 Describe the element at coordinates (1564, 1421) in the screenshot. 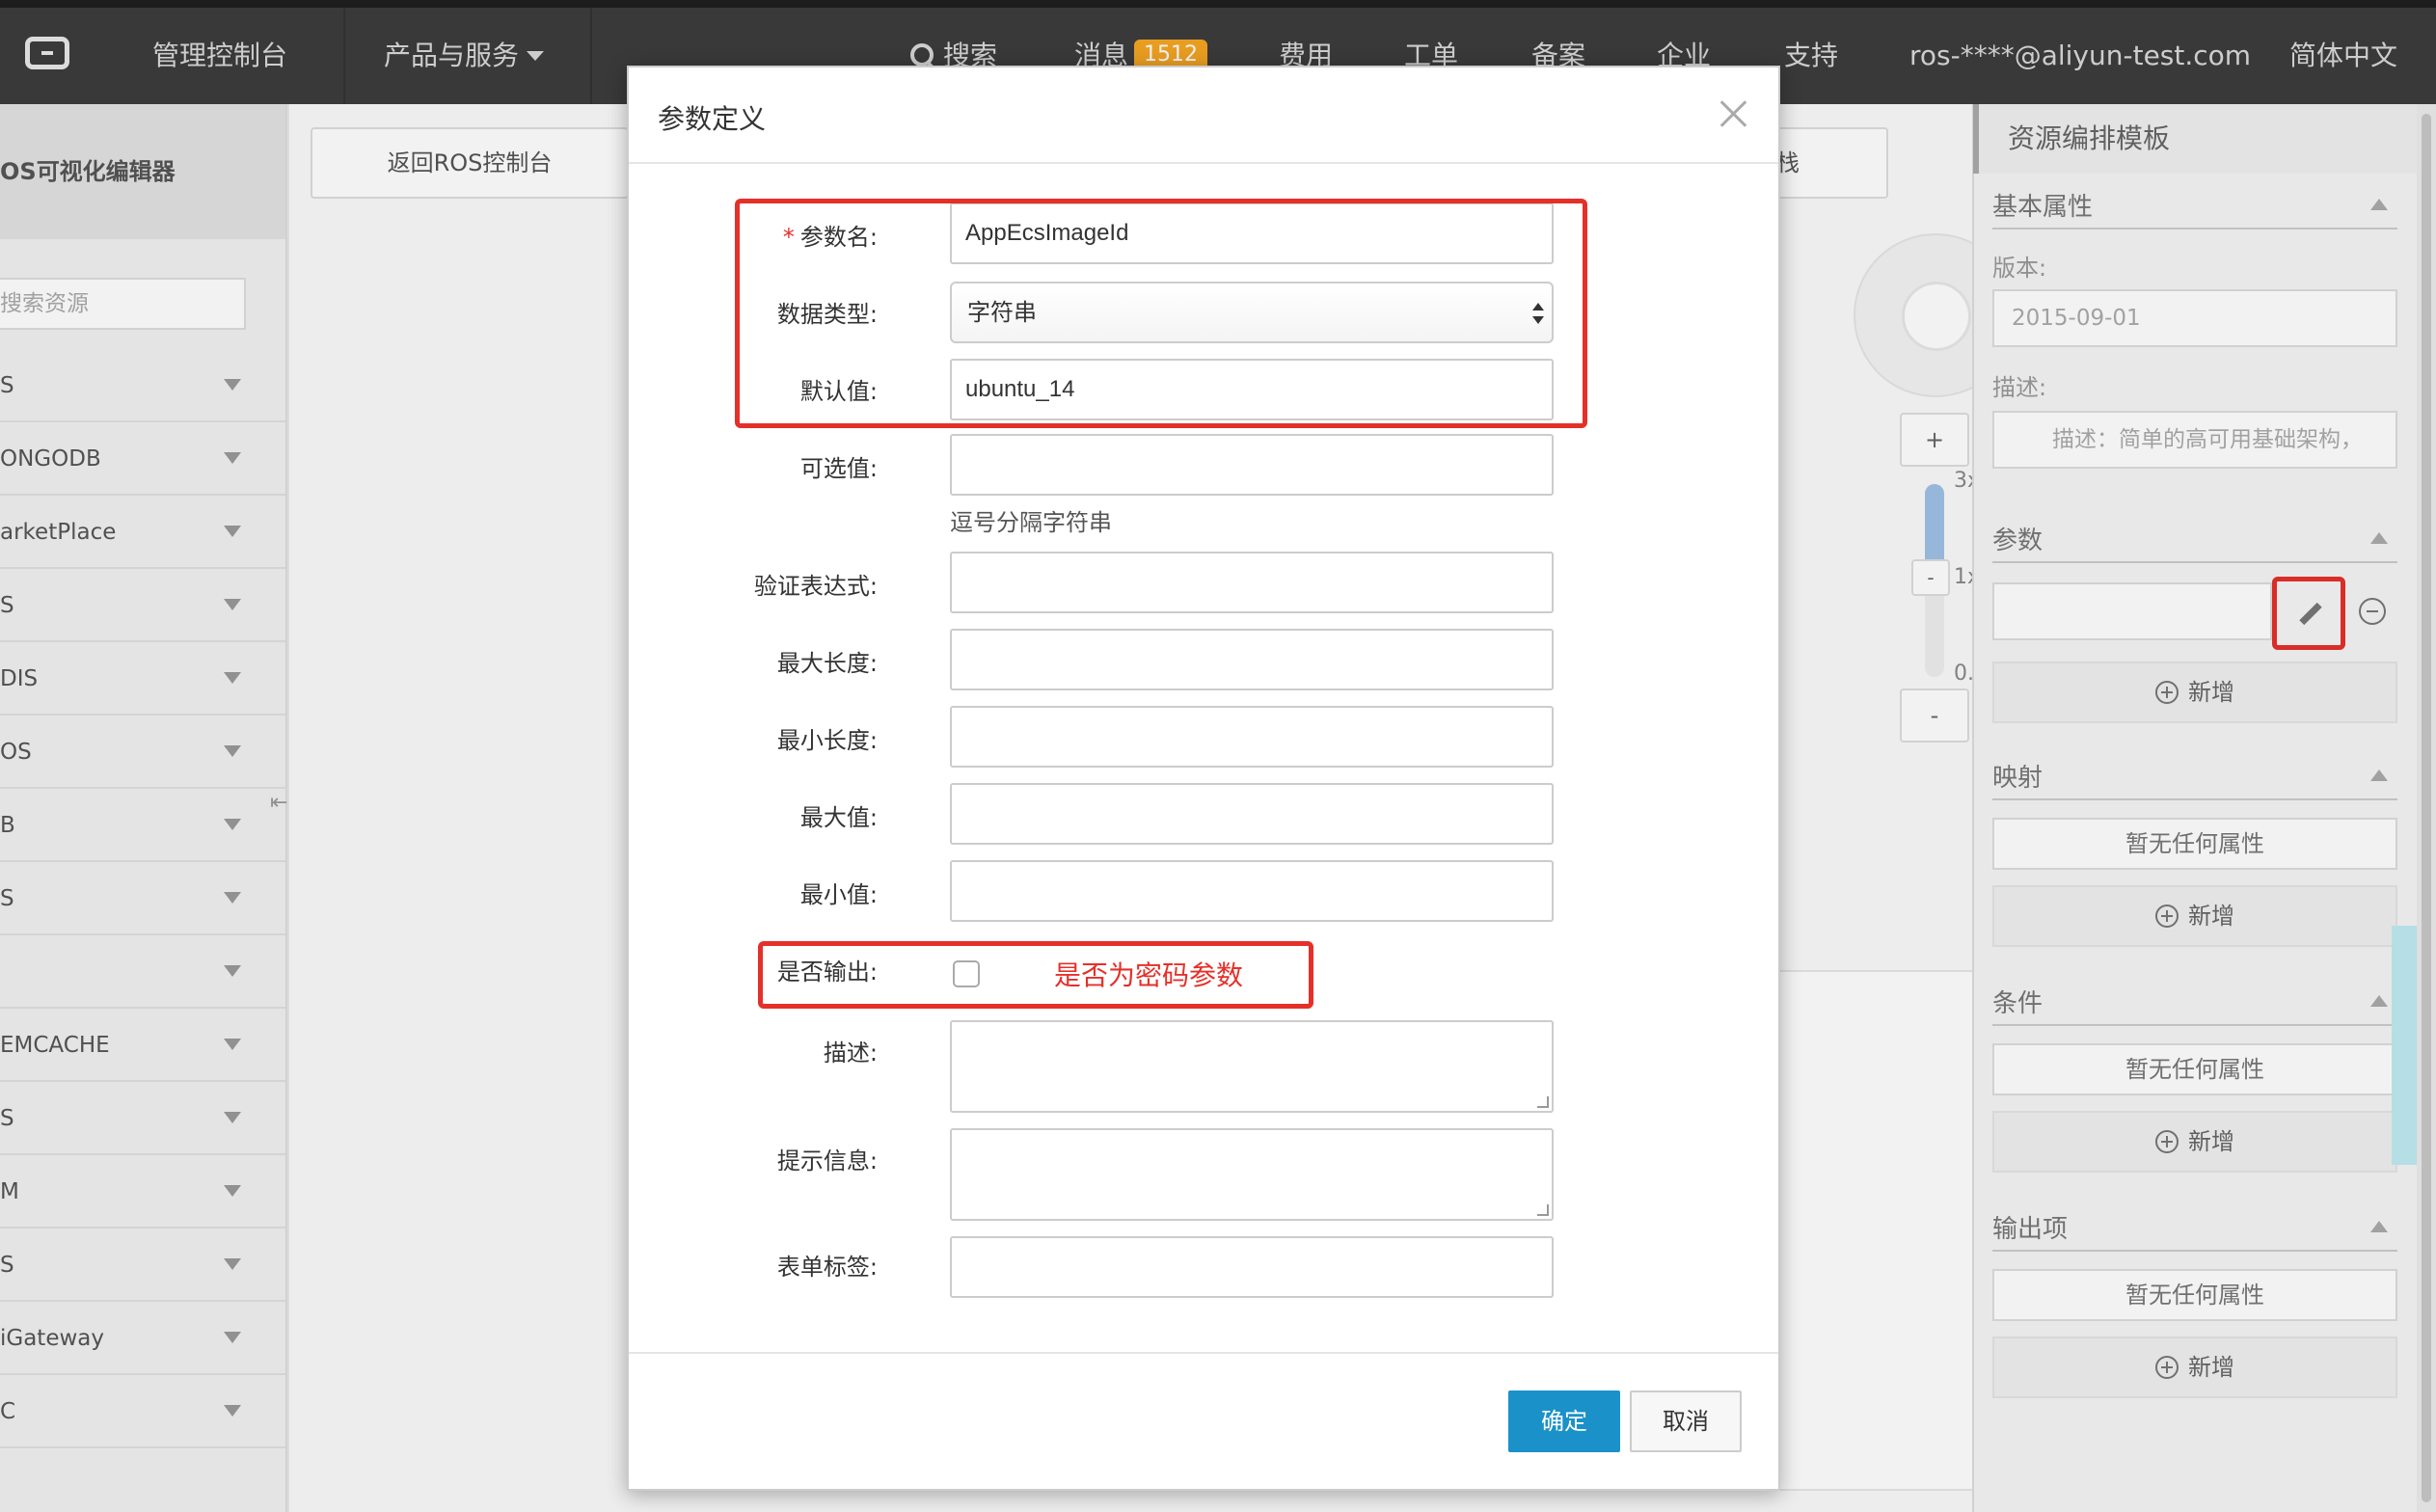

I see `confirm-button: 确定` at that location.